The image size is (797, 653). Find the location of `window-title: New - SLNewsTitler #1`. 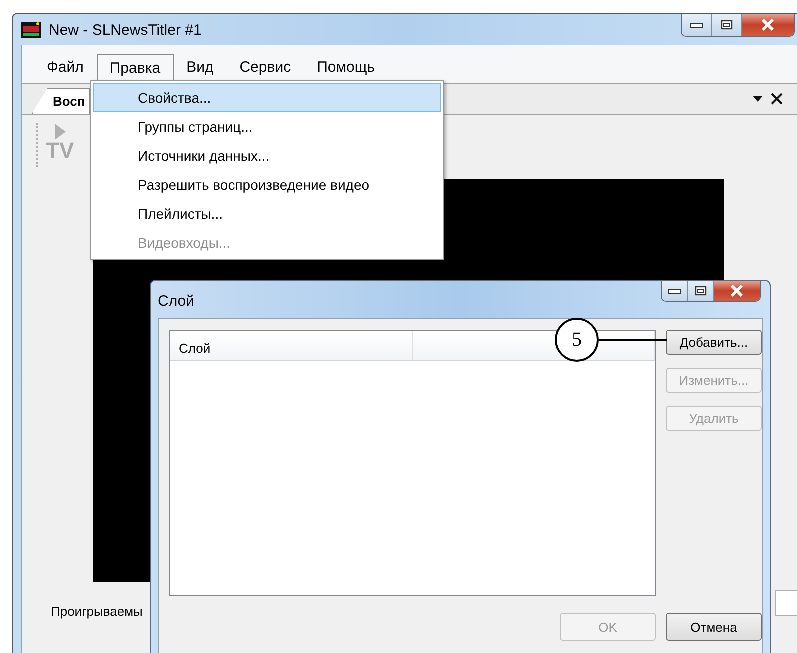

window-title: New - SLNewsTitler #1 is located at coordinates (125, 30).